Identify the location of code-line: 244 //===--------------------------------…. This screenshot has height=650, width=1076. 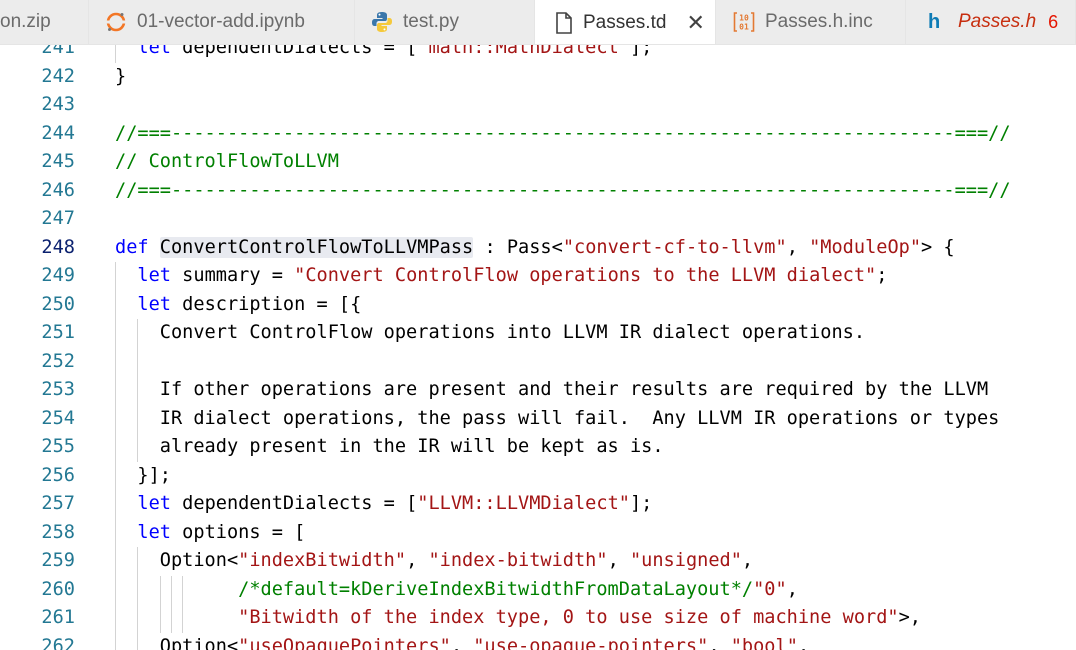
(538, 134).